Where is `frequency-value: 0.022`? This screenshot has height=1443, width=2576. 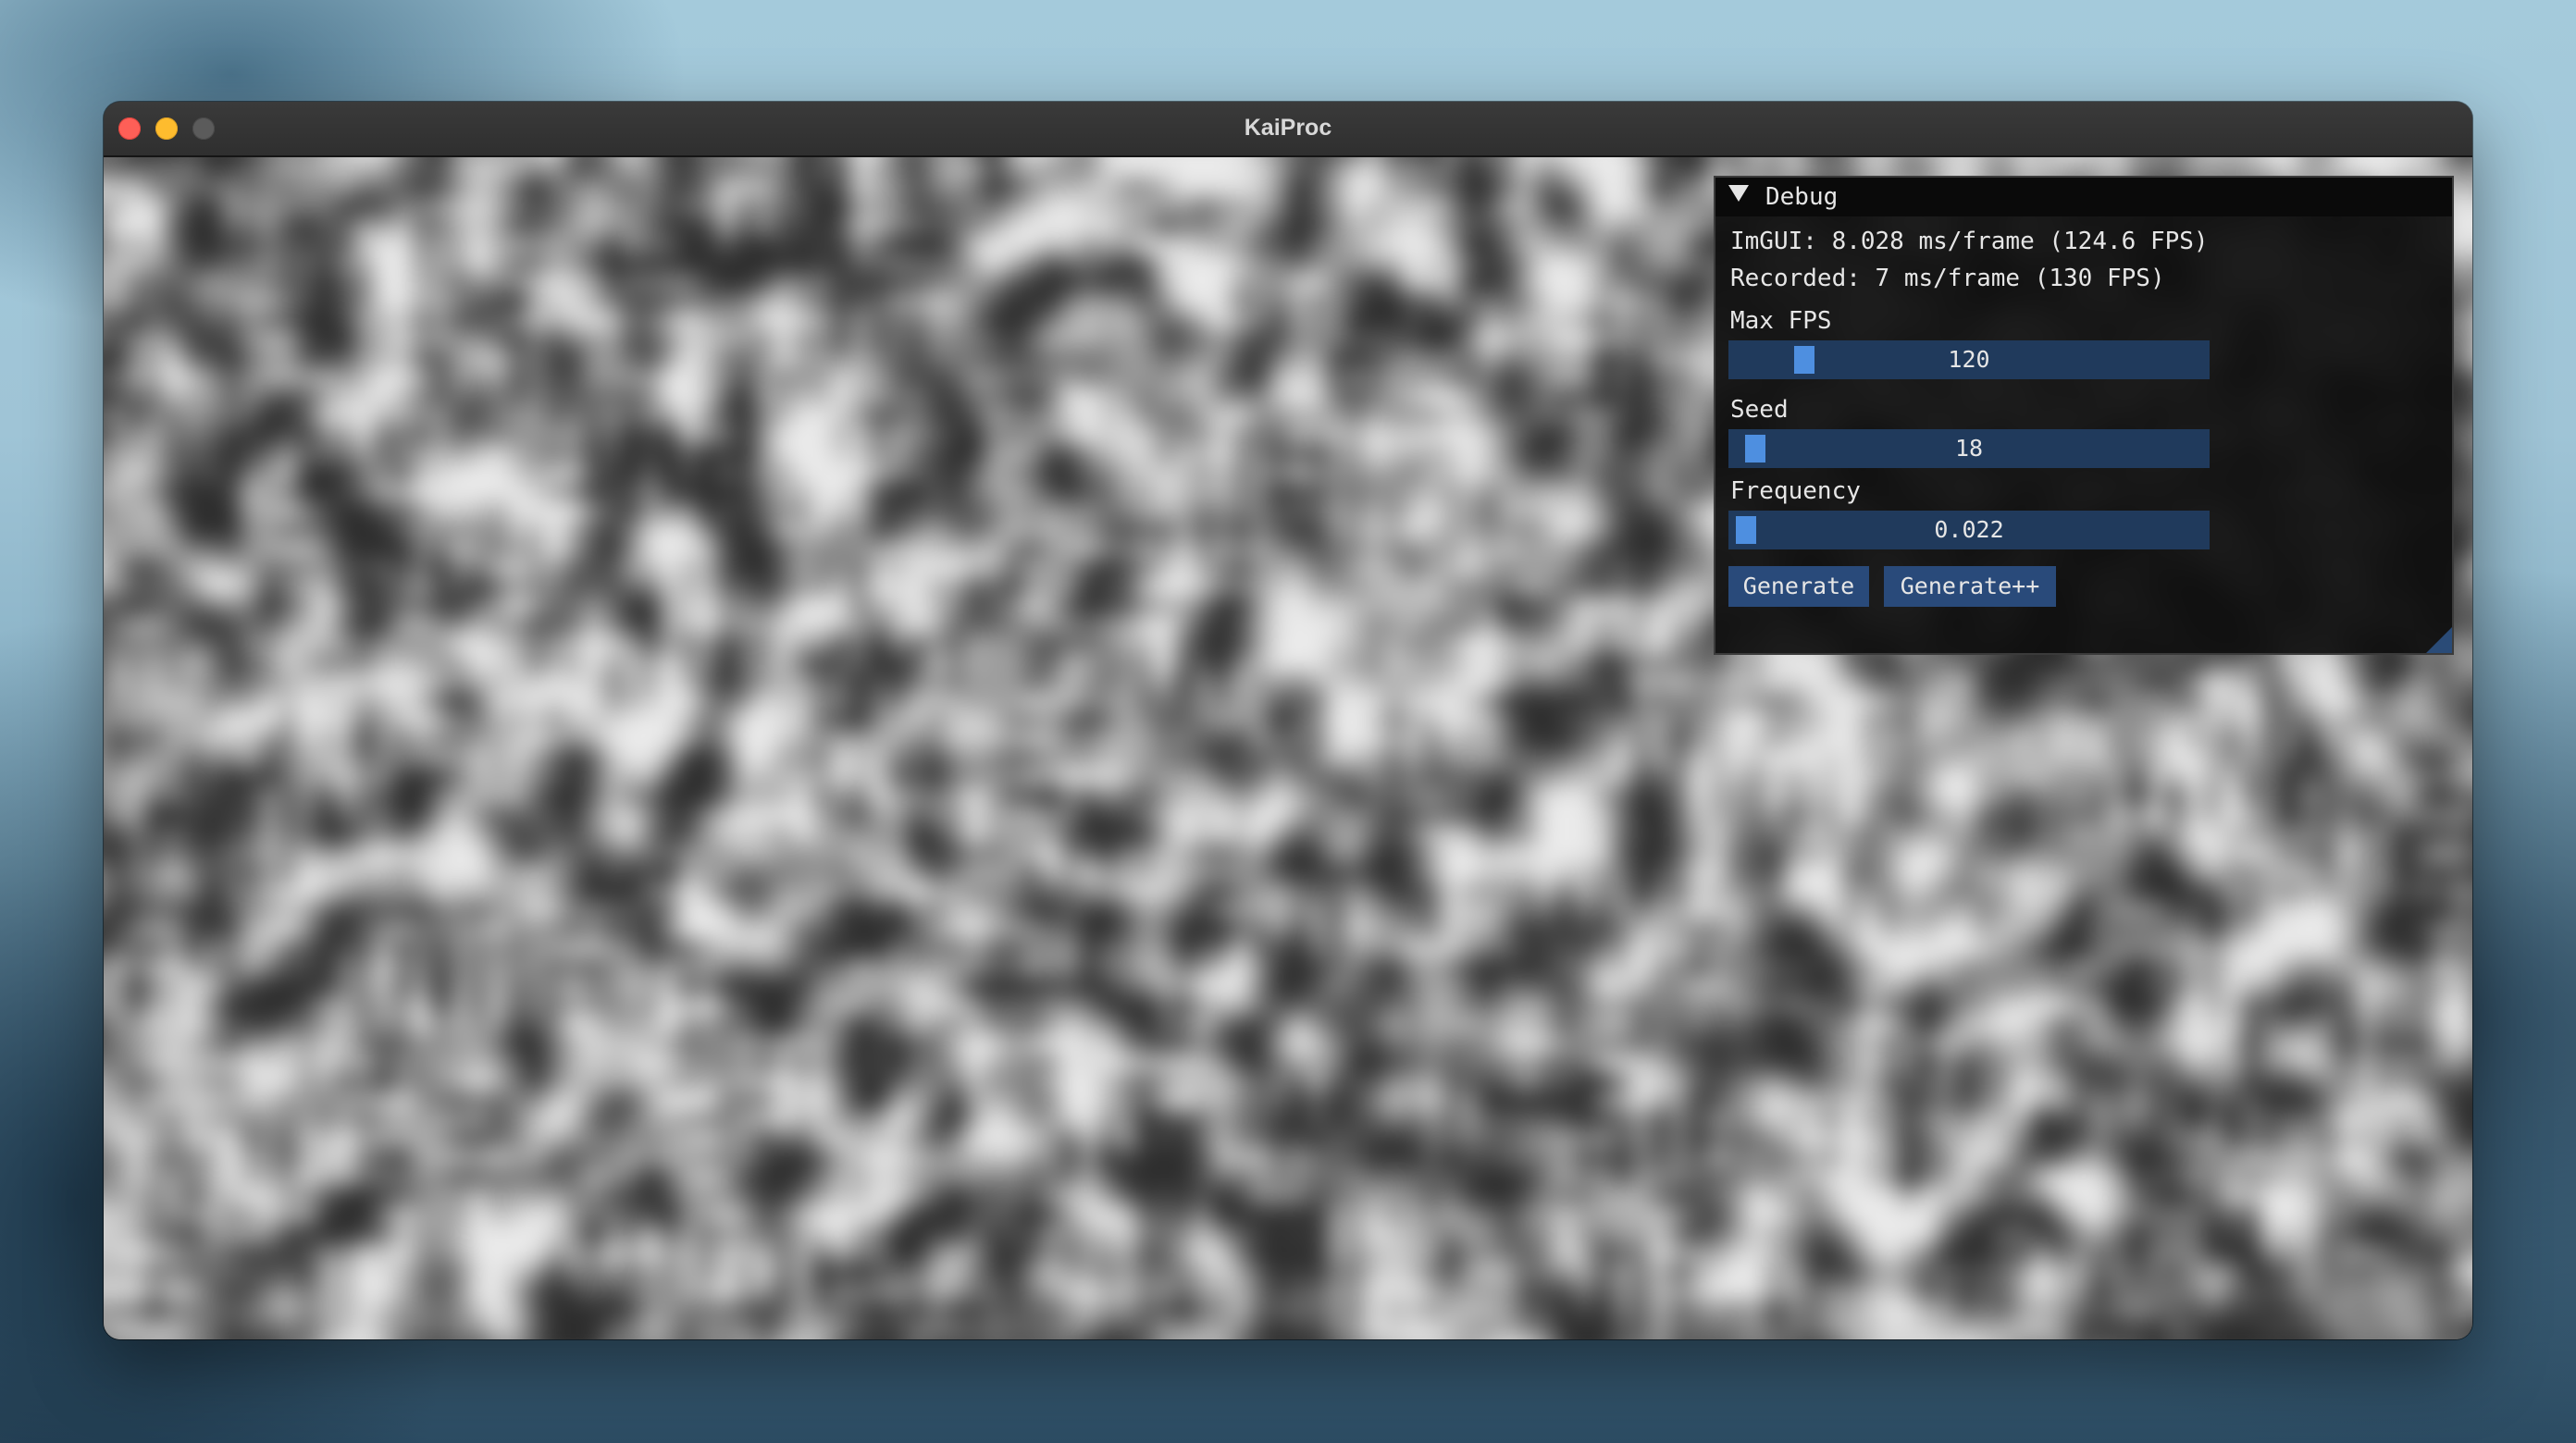
frequency-value: 0.022 is located at coordinates (1969, 530).